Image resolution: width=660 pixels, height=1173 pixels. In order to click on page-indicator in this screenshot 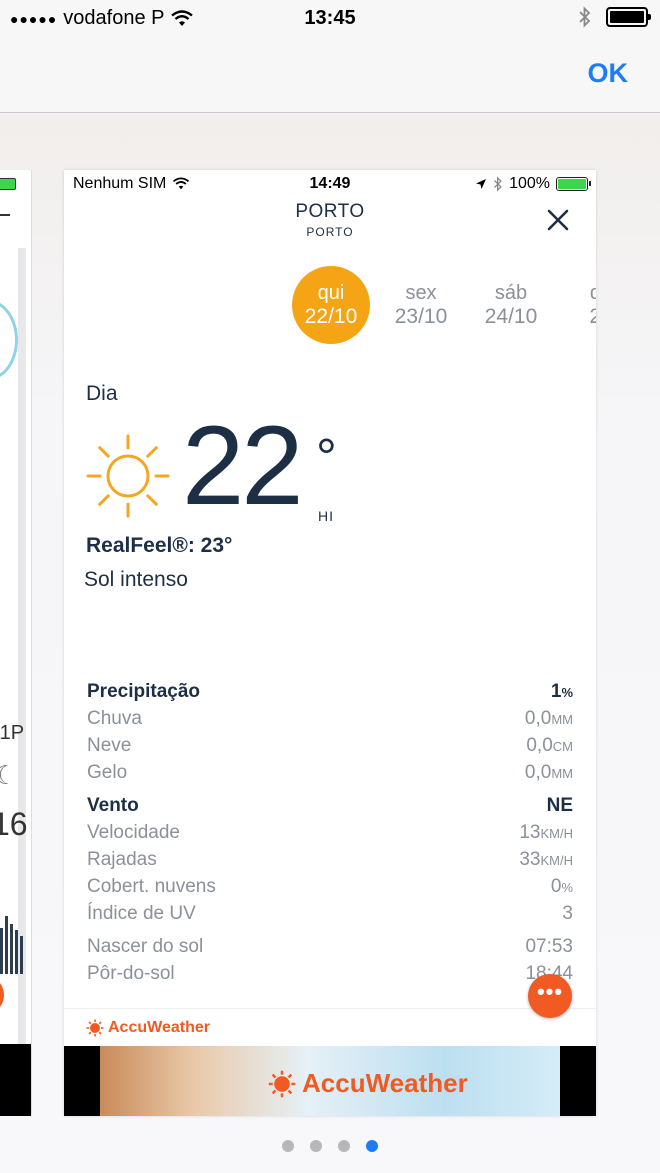, I will do `click(330, 1146)`.